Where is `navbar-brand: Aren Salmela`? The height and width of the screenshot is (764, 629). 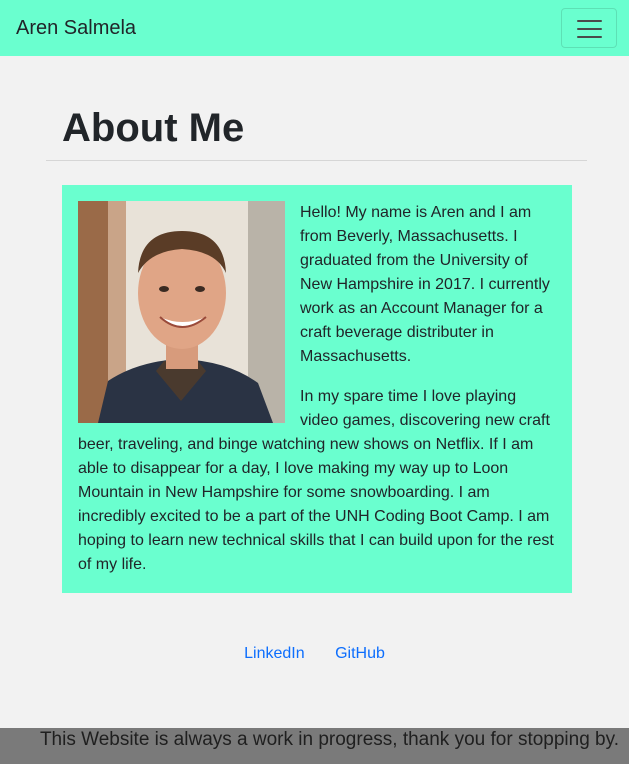 navbar-brand: Aren Salmela is located at coordinates (76, 28).